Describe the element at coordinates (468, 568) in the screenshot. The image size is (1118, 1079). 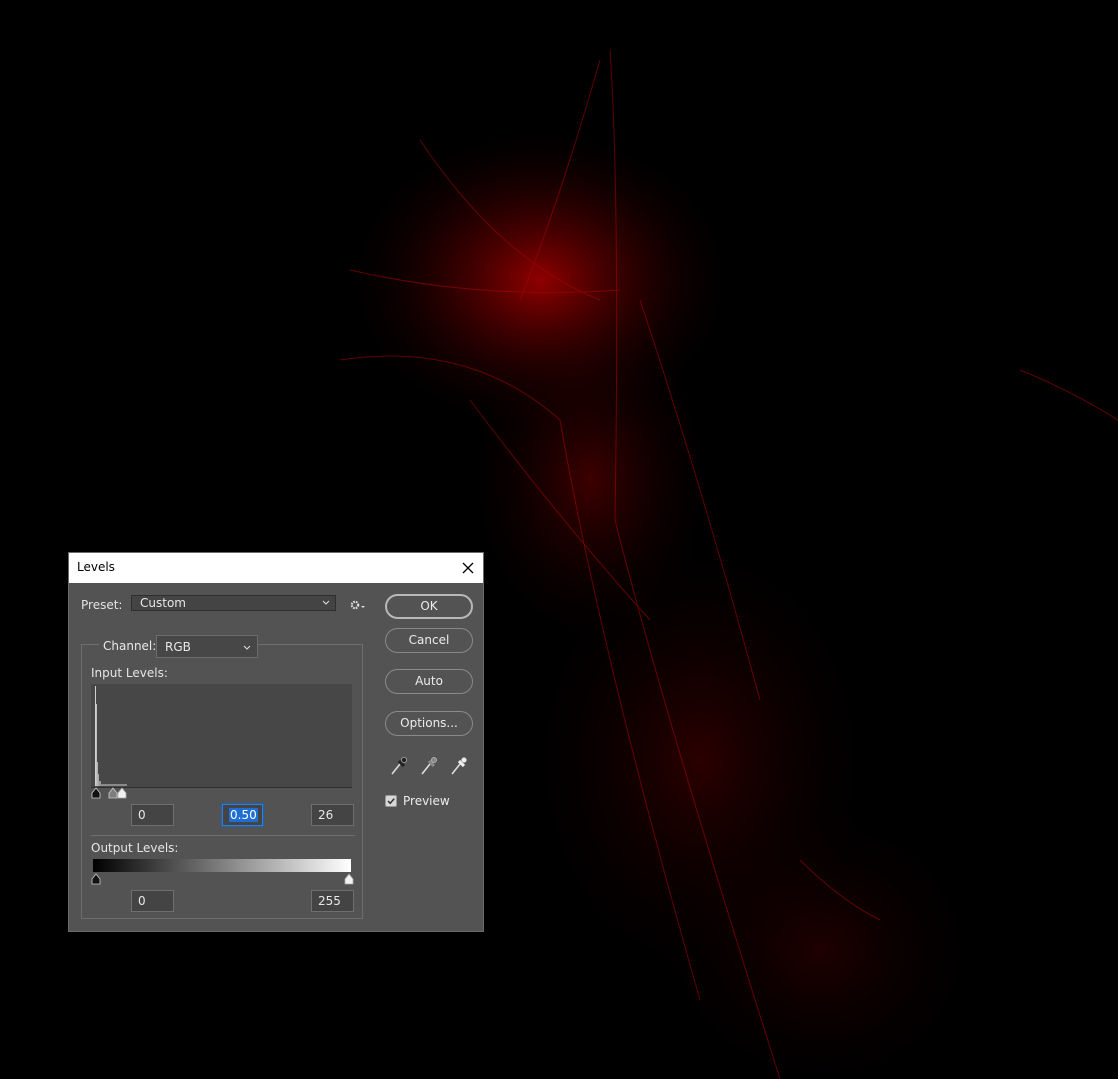
I see `close-icon` at that location.